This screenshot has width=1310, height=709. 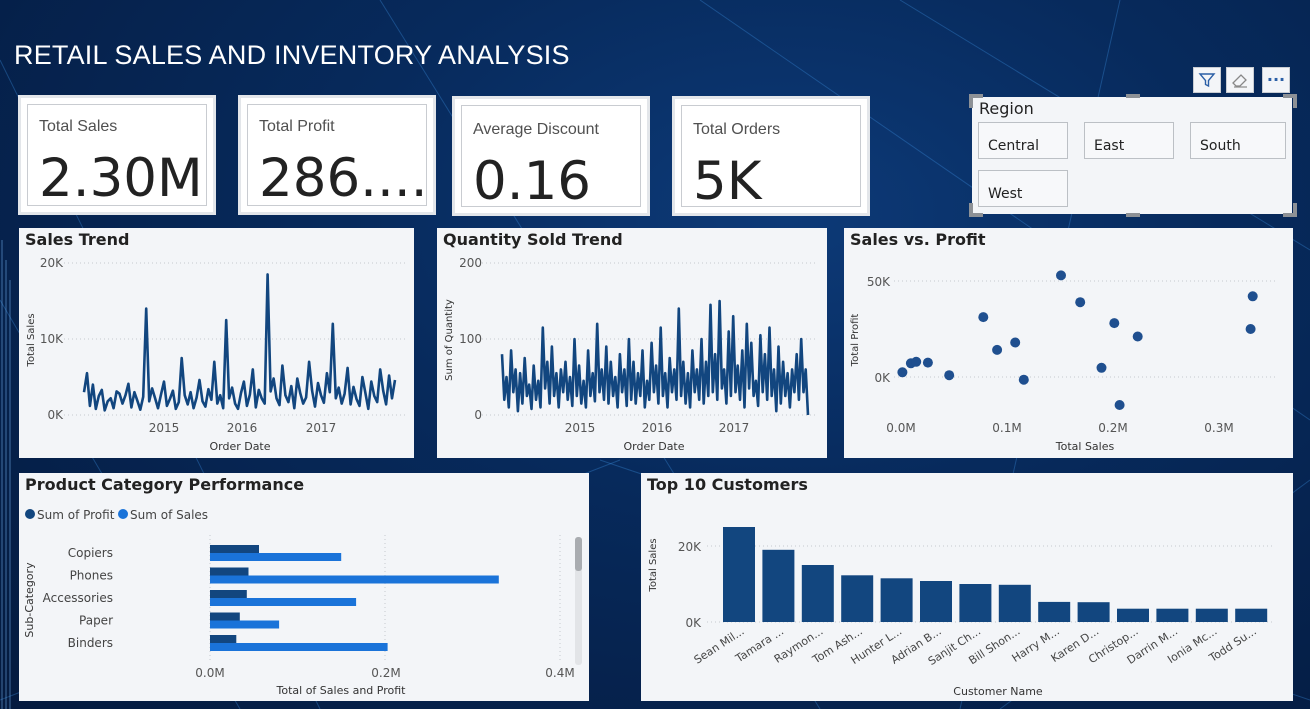 What do you see at coordinates (578, 554) in the screenshot?
I see `scrollbar-thumb` at bounding box center [578, 554].